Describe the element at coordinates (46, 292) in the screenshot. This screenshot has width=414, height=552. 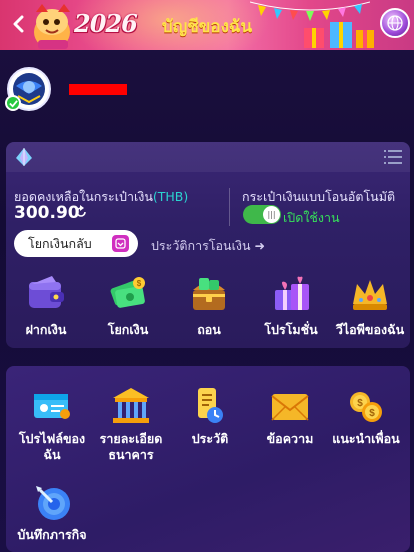
I see `wallet-icon` at that location.